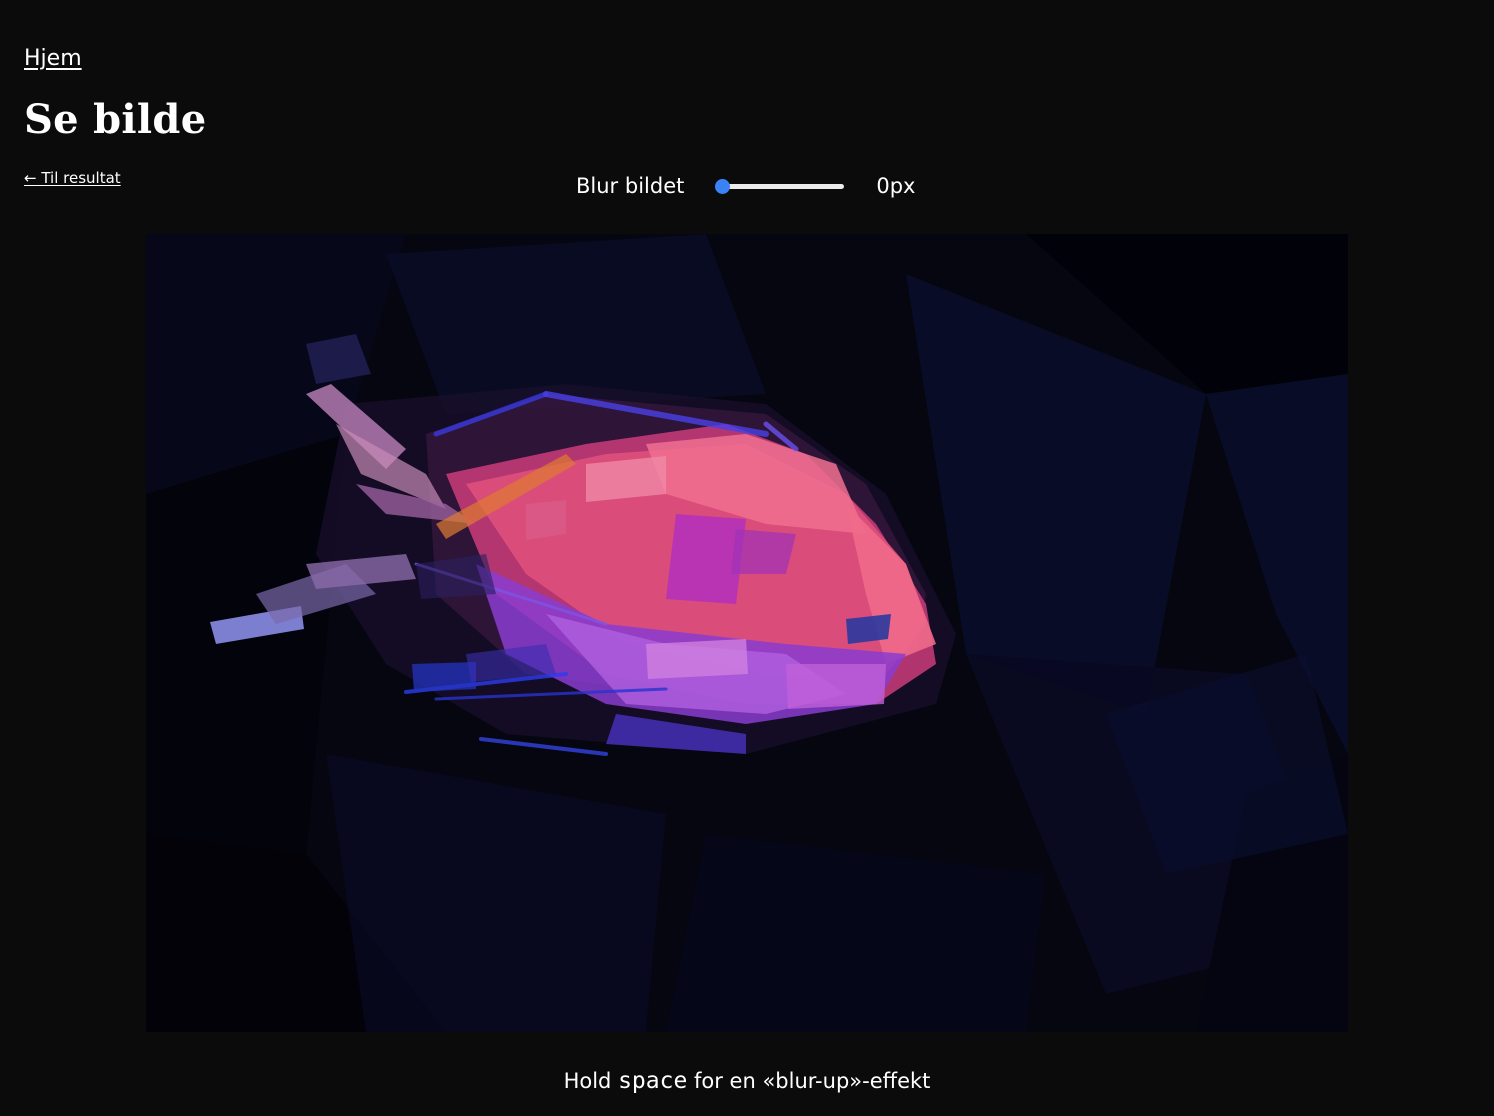 This screenshot has height=1116, width=1494. What do you see at coordinates (72, 178) in the screenshot?
I see `back-to-results-link: ← Til resultat` at bounding box center [72, 178].